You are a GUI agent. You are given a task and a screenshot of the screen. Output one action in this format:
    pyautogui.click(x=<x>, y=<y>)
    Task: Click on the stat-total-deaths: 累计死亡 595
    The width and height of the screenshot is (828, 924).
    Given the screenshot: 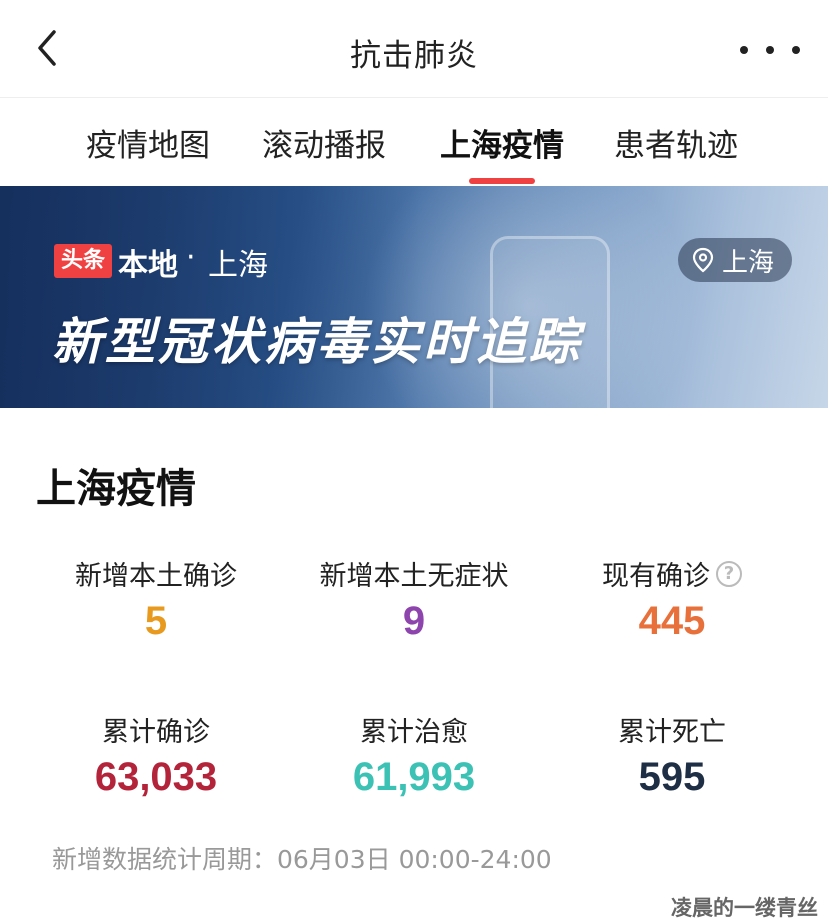 What is the action you would take?
    pyautogui.click(x=672, y=755)
    